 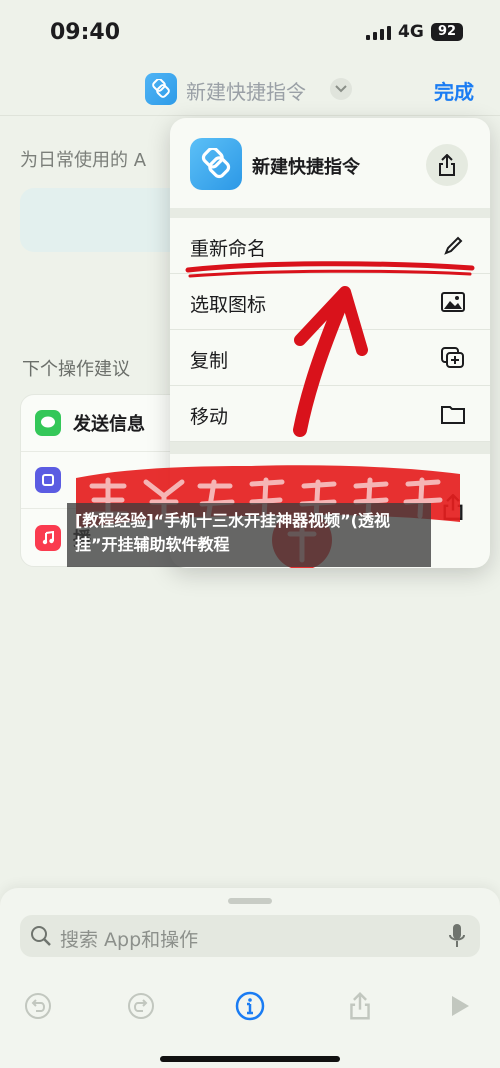 I want to click on search-input: 搜索 App和操作, so click(x=250, y=936).